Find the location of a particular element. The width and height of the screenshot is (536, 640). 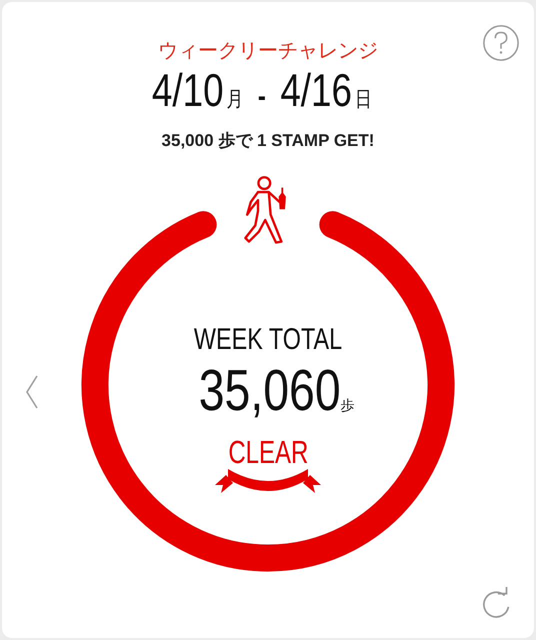

end-weekday: 日 is located at coordinates (364, 99).